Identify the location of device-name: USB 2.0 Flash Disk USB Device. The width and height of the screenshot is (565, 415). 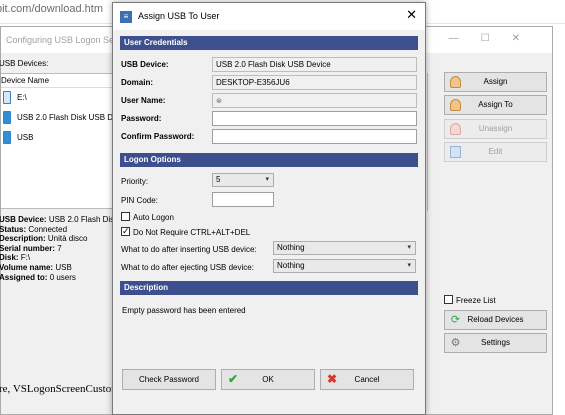
(64, 117).